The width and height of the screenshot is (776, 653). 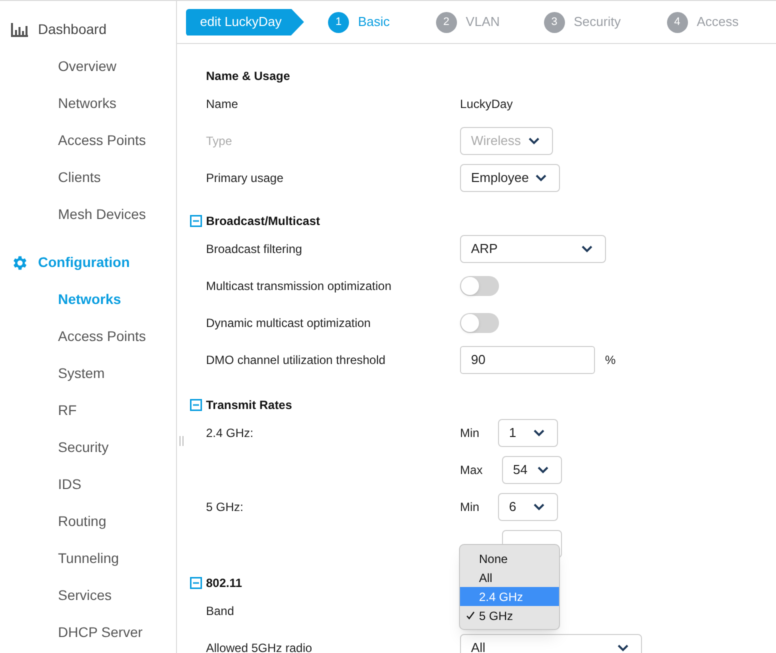 What do you see at coordinates (88, 632) in the screenshot?
I see `sidebar-item: DHCP Server` at bounding box center [88, 632].